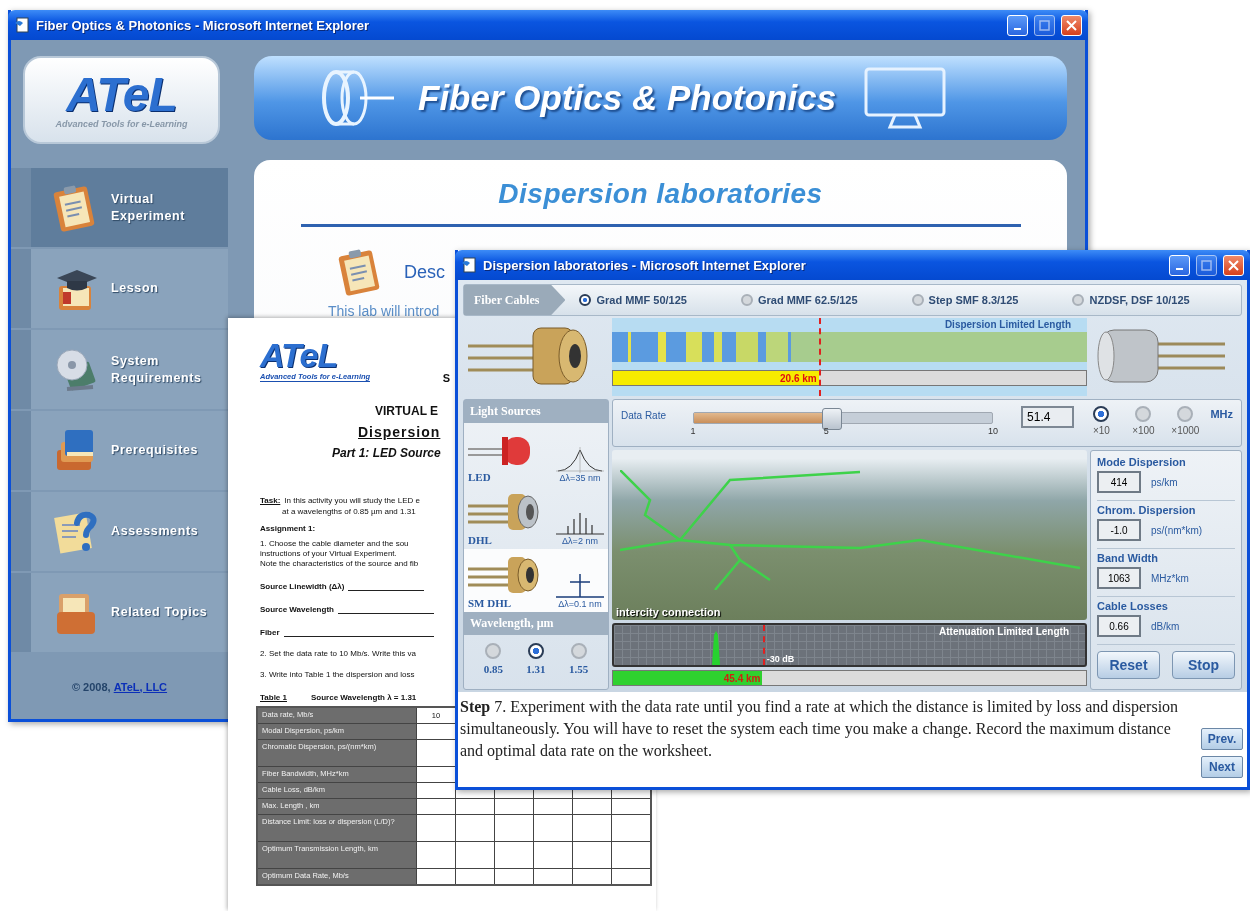 Image resolution: width=1250 pixels, height=911 pixels. Describe the element at coordinates (633, 300) in the screenshot. I see `fiber-radio-option: Grad MMF 50/125` at that location.